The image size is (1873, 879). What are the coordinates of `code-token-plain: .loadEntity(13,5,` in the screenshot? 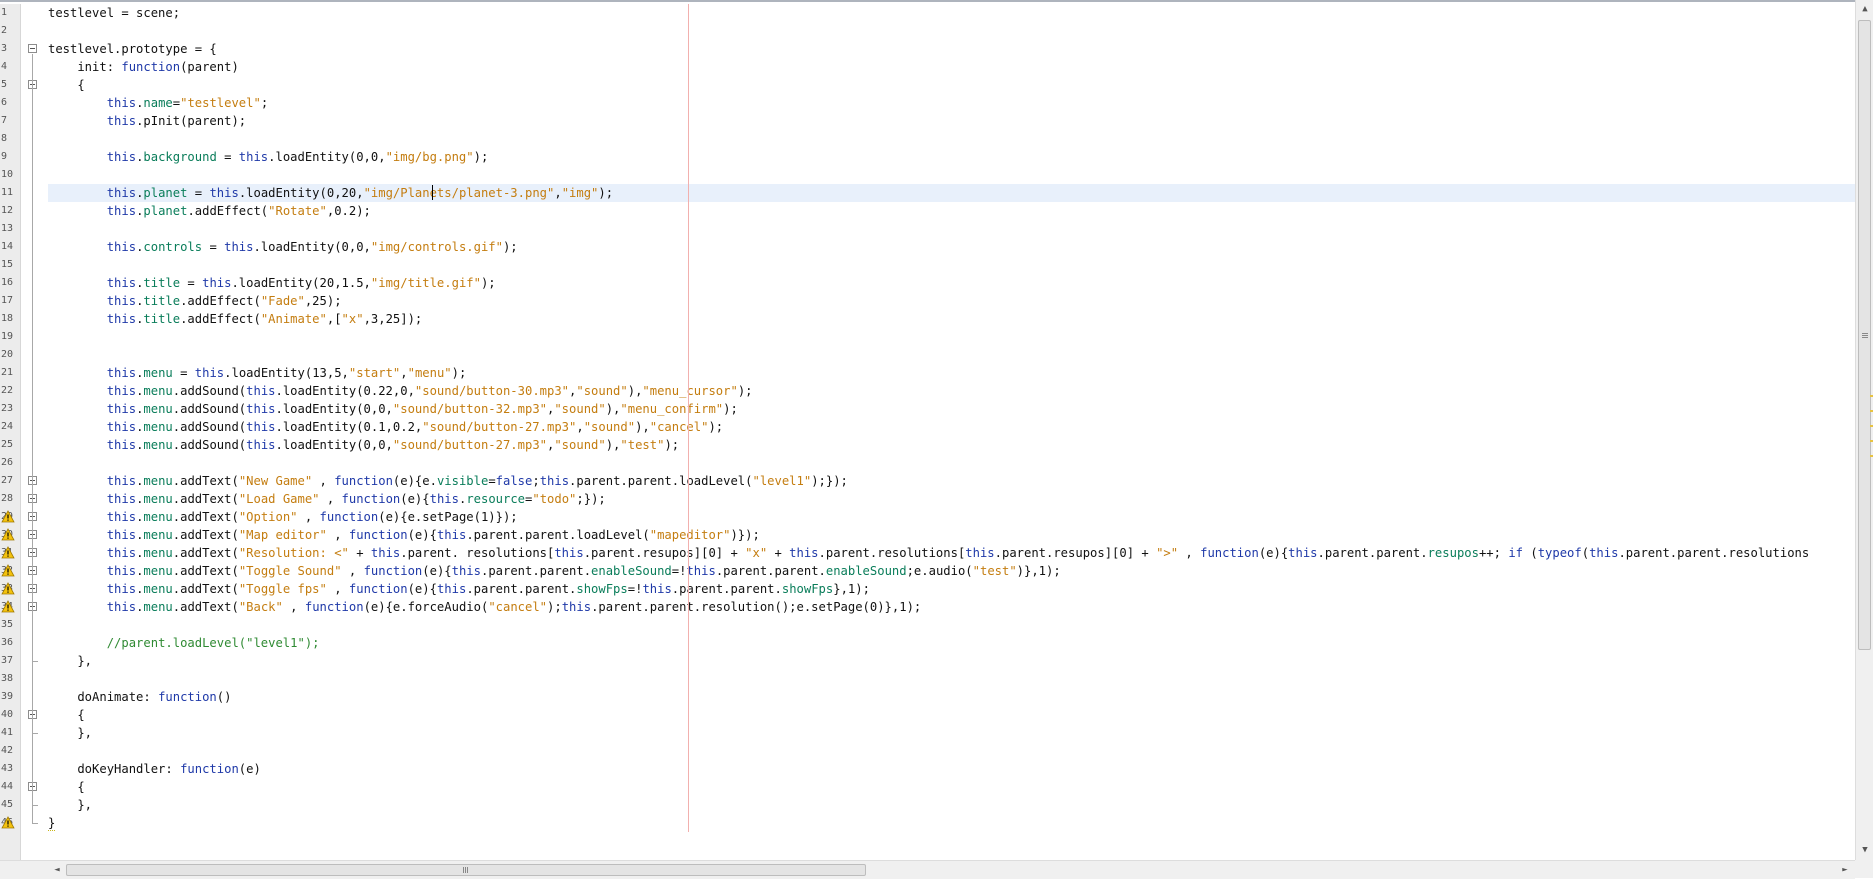 It's located at (286, 373).